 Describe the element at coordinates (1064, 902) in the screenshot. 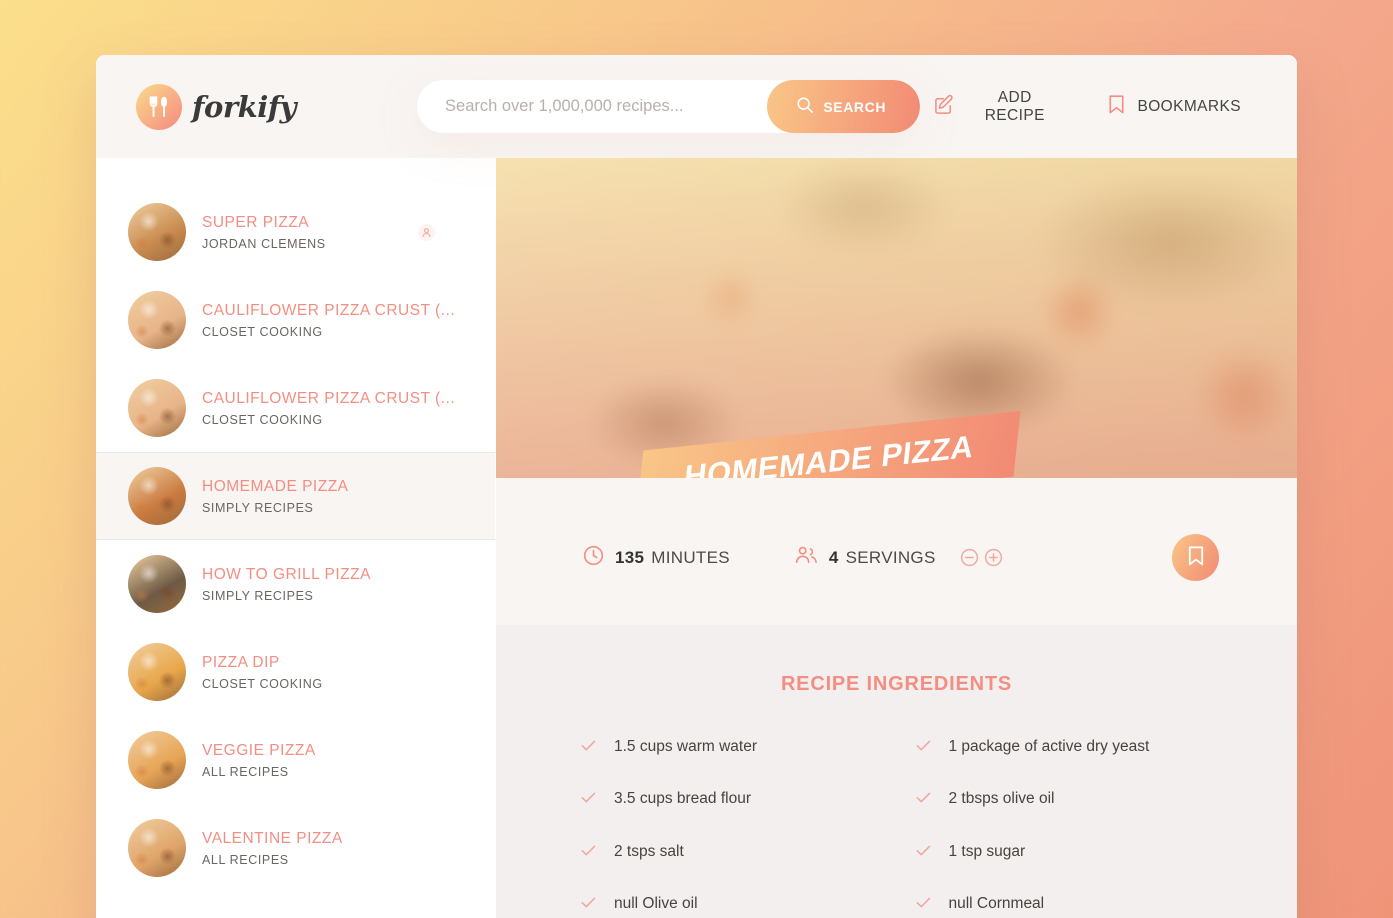

I see `ingredient-item: null Cornmeal` at that location.